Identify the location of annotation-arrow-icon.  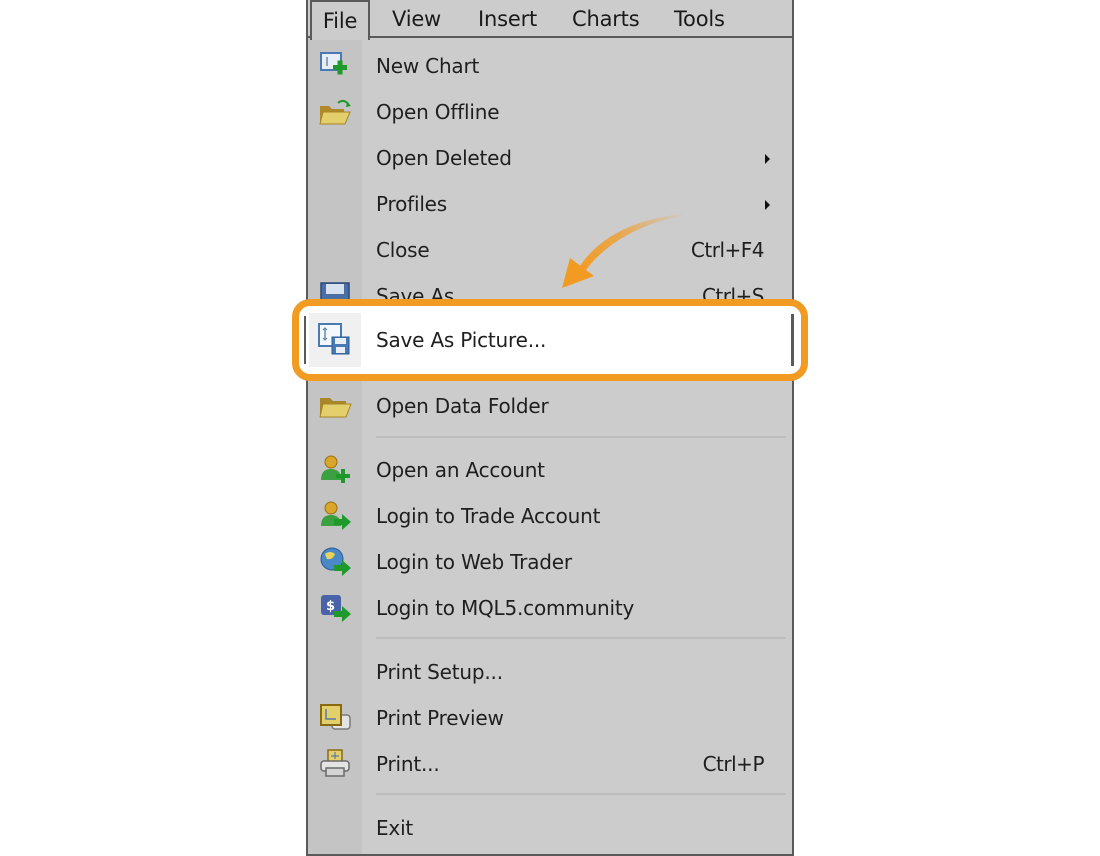
(622, 251).